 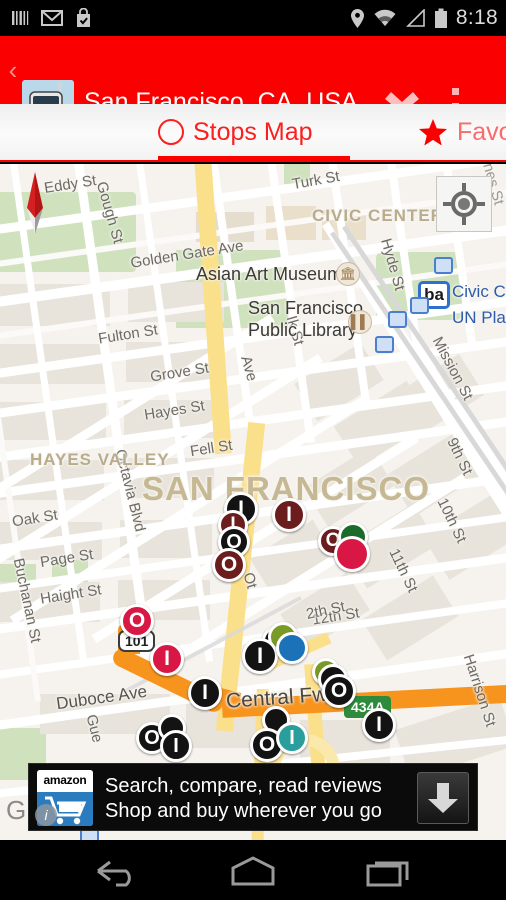 I want to click on poi-label-library-line1: San Francisco, so click(x=306, y=308).